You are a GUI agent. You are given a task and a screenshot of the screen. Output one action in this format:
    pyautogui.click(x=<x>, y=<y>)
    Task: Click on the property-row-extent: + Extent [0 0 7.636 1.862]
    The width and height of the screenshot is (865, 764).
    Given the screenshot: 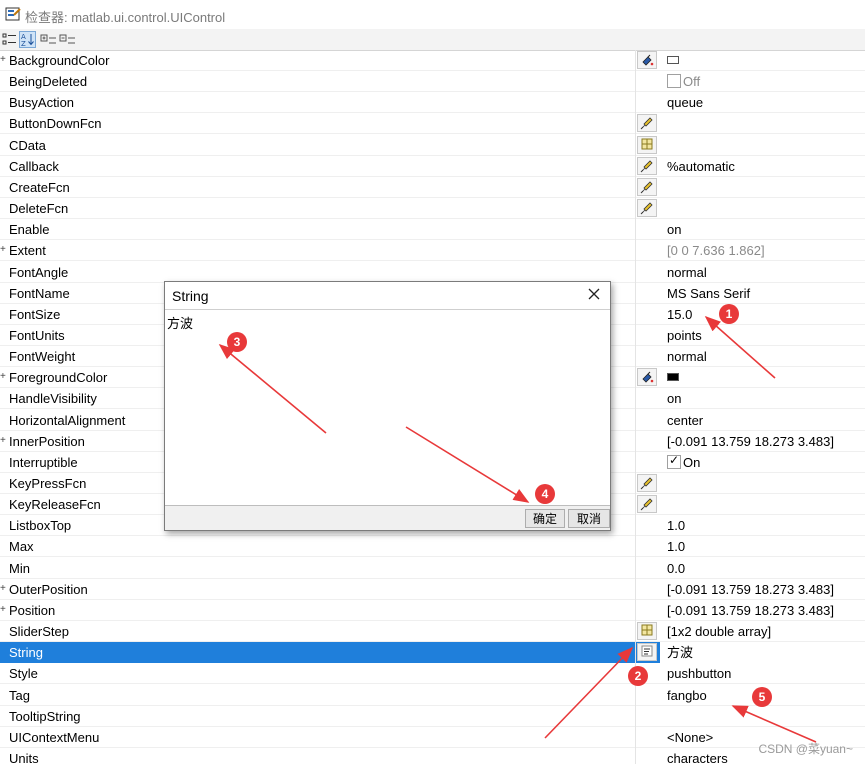 What is the action you would take?
    pyautogui.click(x=432, y=251)
    